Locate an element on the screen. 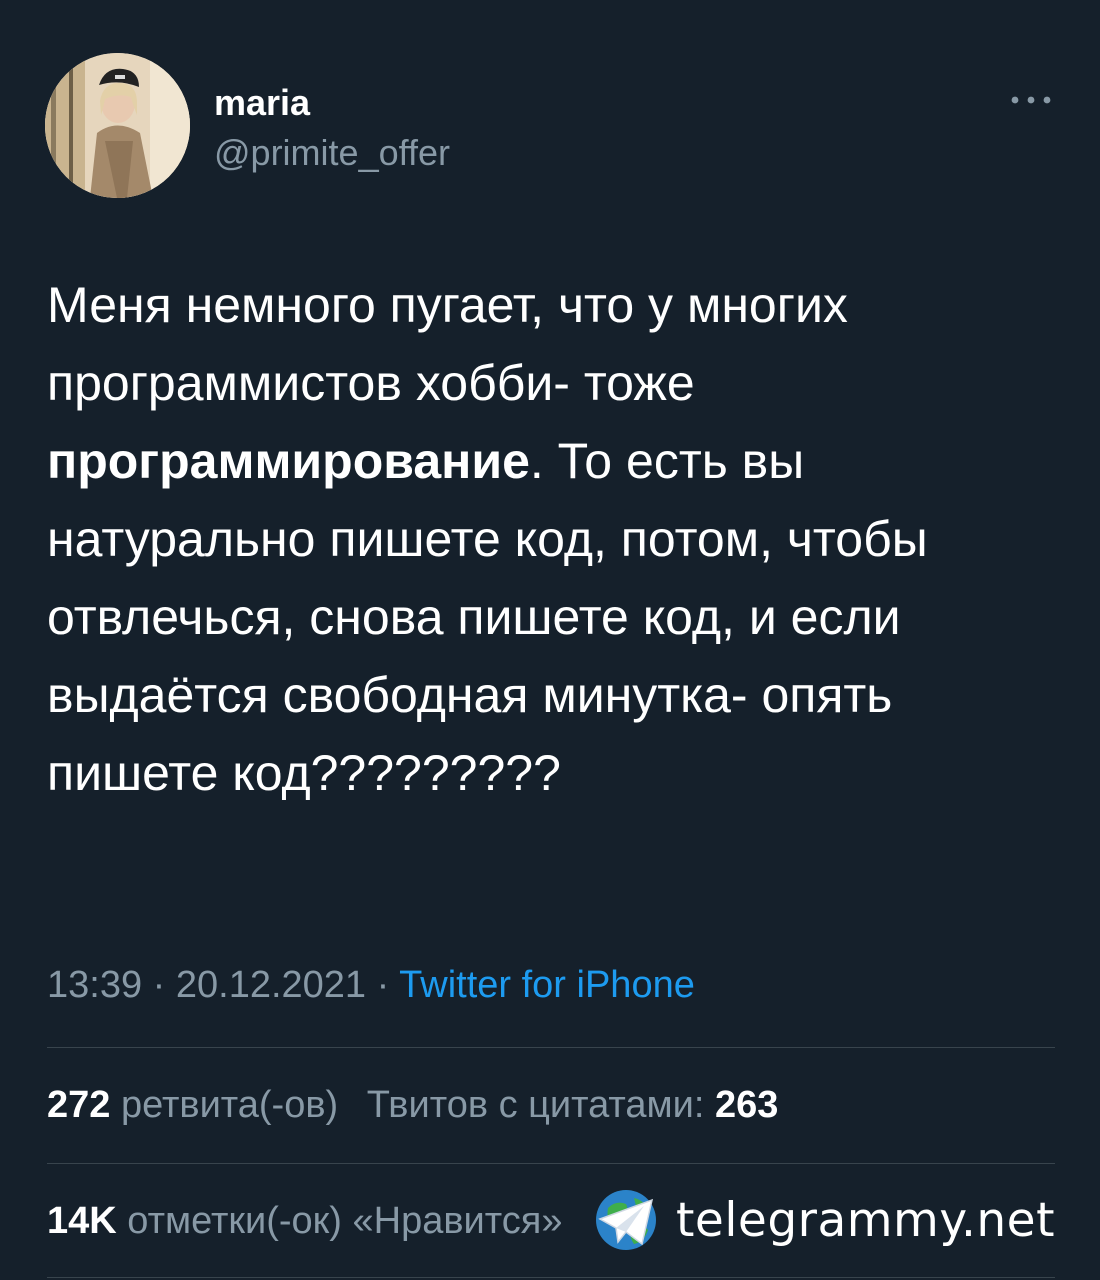 This screenshot has height=1280, width=1100. user-handle: @primite_offer is located at coordinates (332, 153).